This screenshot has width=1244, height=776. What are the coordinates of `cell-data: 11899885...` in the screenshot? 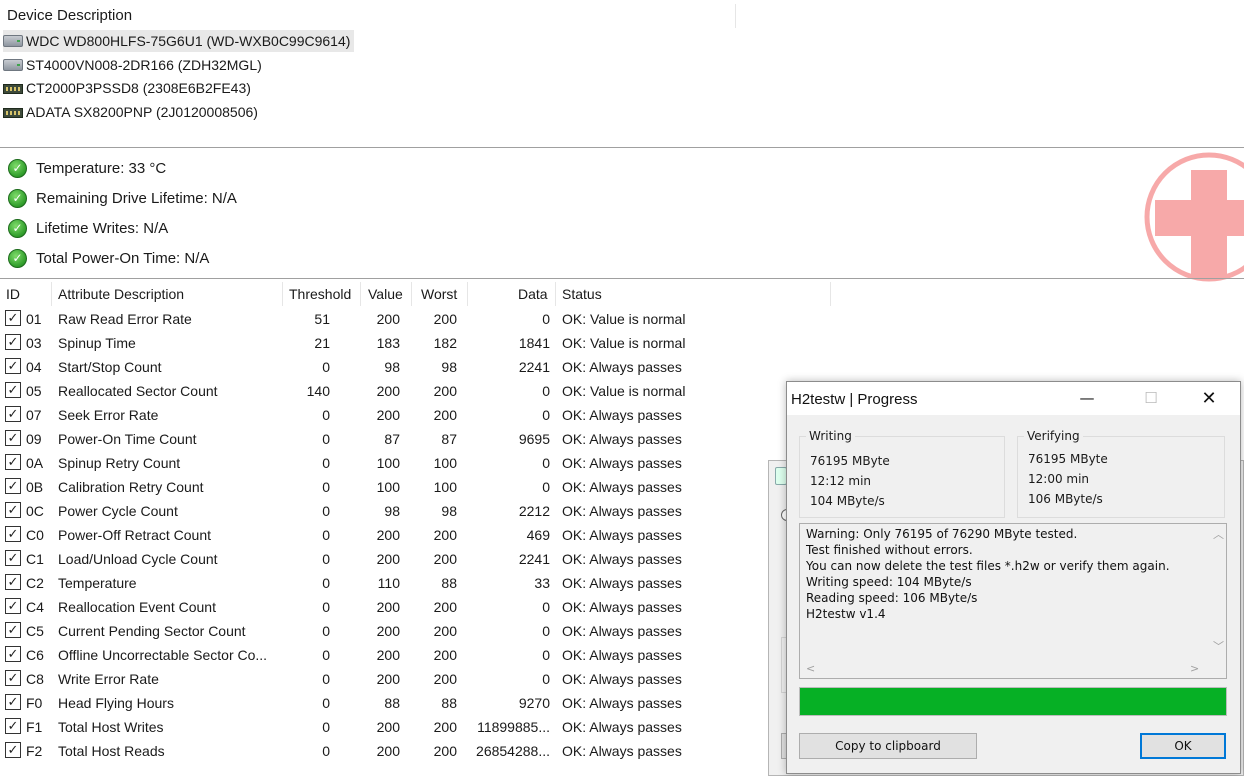 It's located at (513, 727).